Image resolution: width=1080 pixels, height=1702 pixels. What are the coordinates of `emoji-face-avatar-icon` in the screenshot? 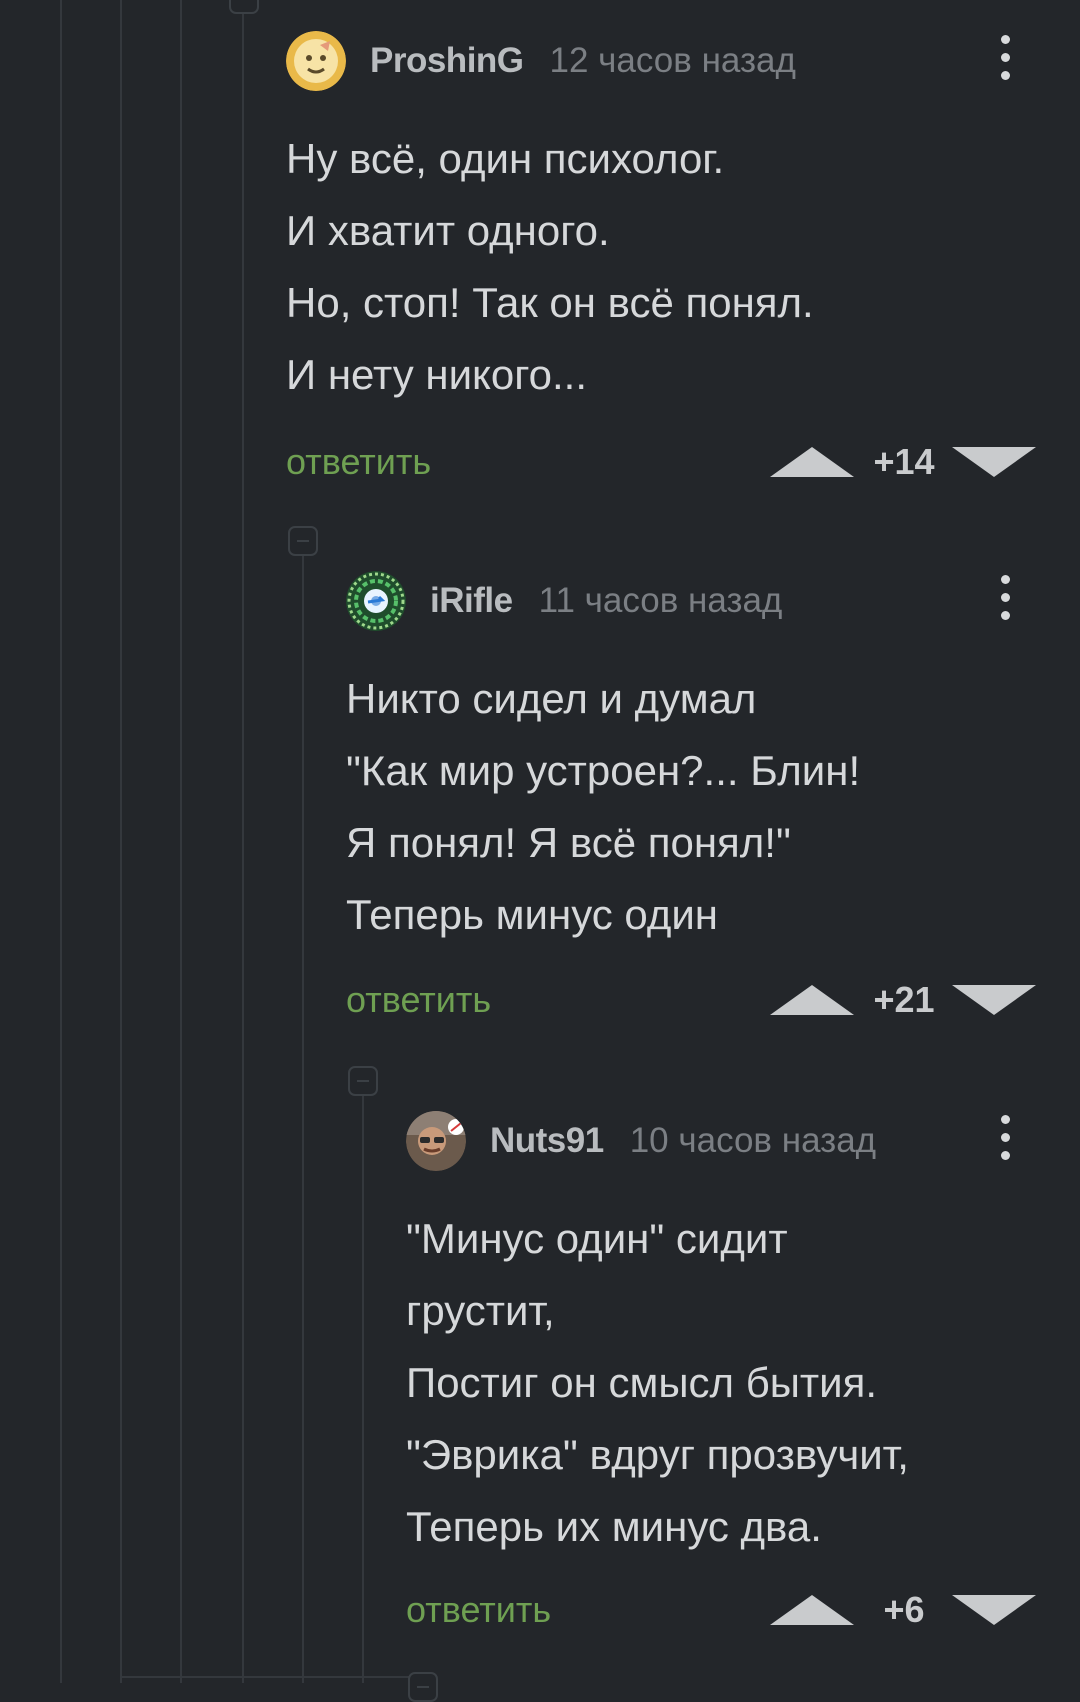 It's located at (316, 61).